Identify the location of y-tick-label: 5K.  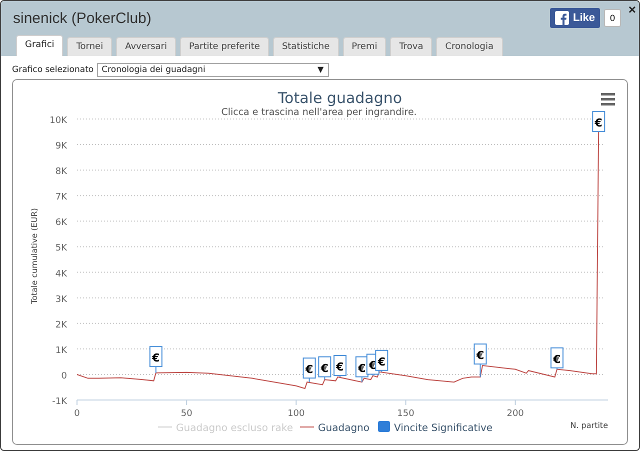
(61, 249).